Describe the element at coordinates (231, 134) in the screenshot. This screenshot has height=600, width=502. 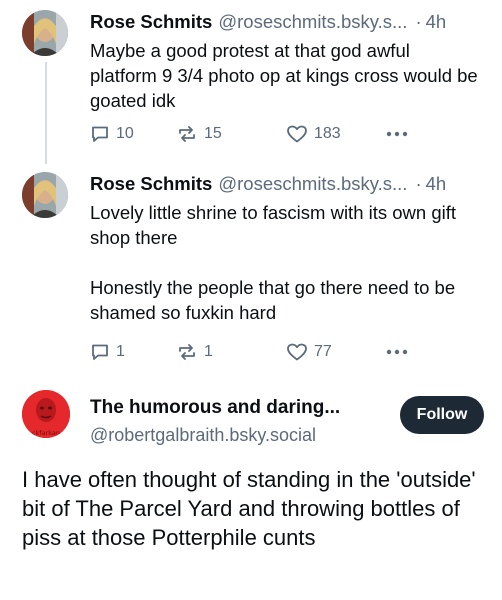
I see `repost-button: 15` at that location.